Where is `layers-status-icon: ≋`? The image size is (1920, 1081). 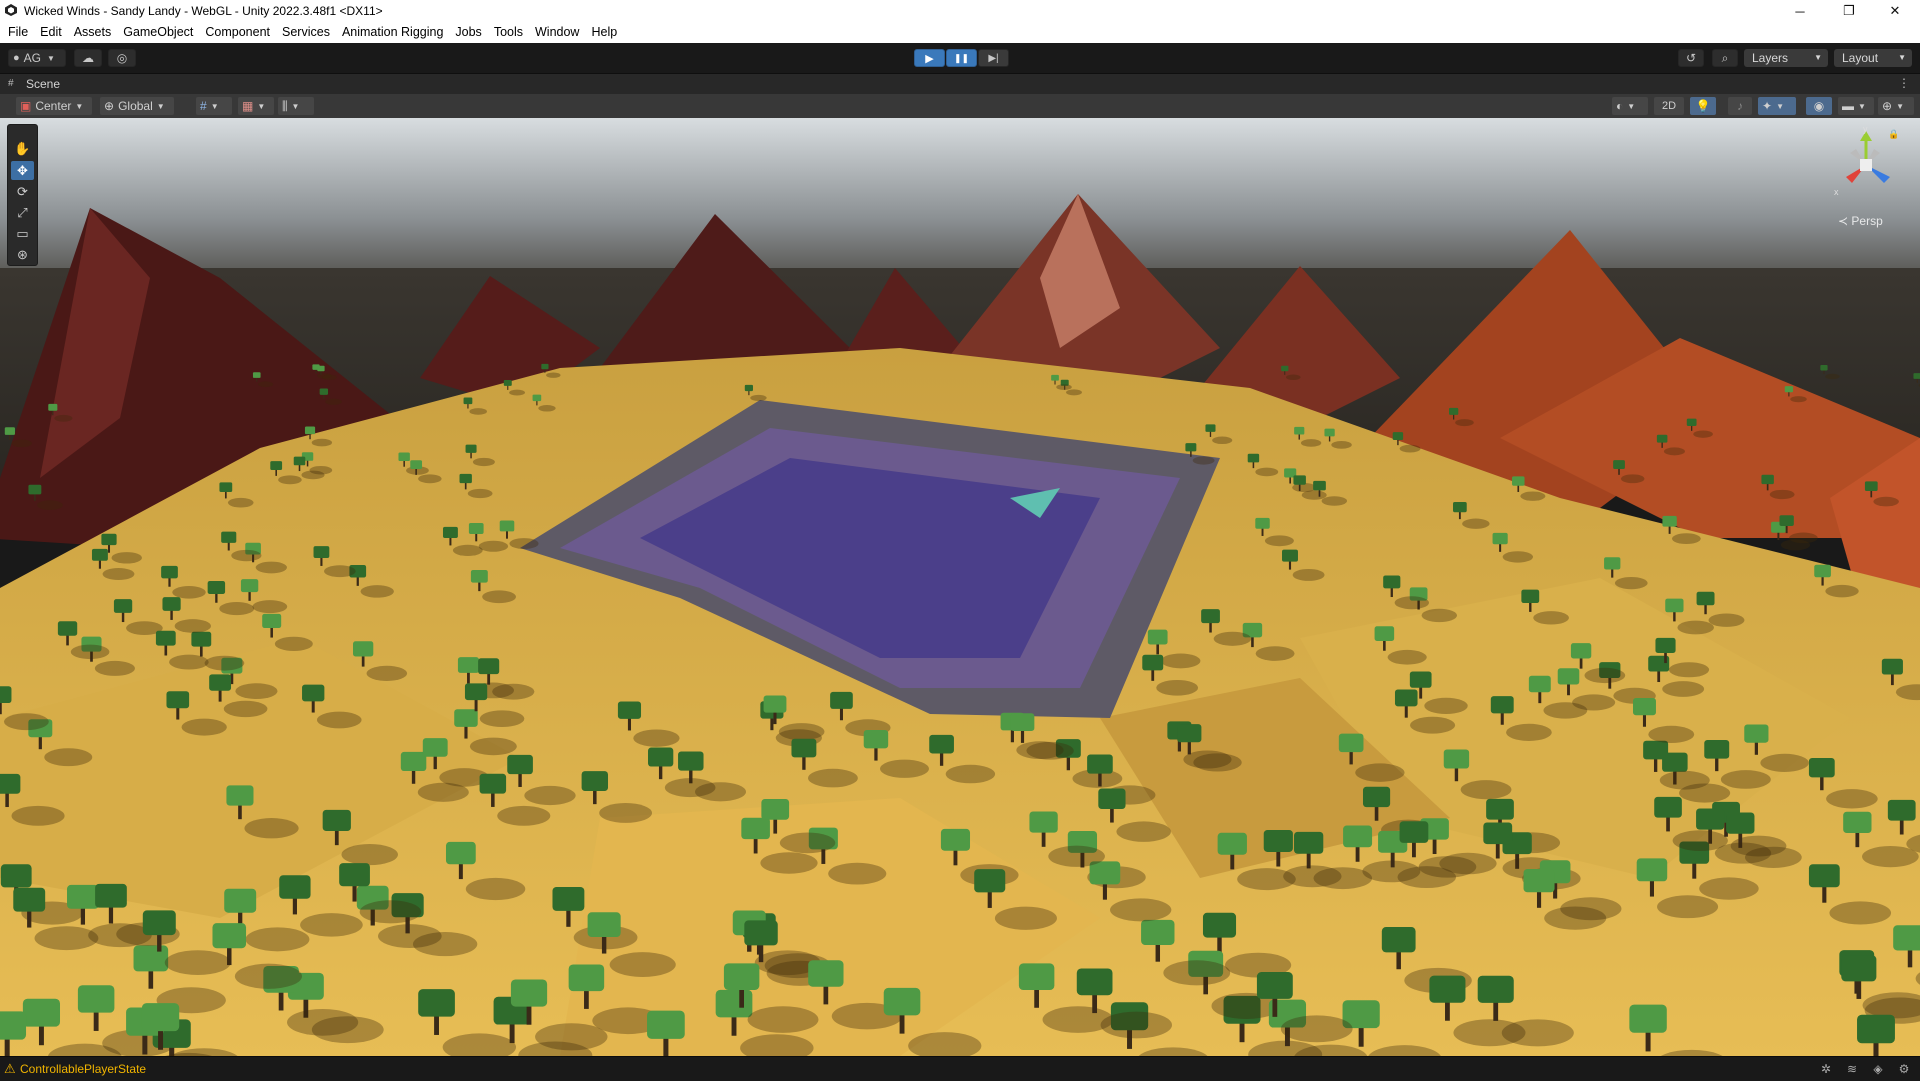
layers-status-icon: ≋ is located at coordinates (1852, 1069).